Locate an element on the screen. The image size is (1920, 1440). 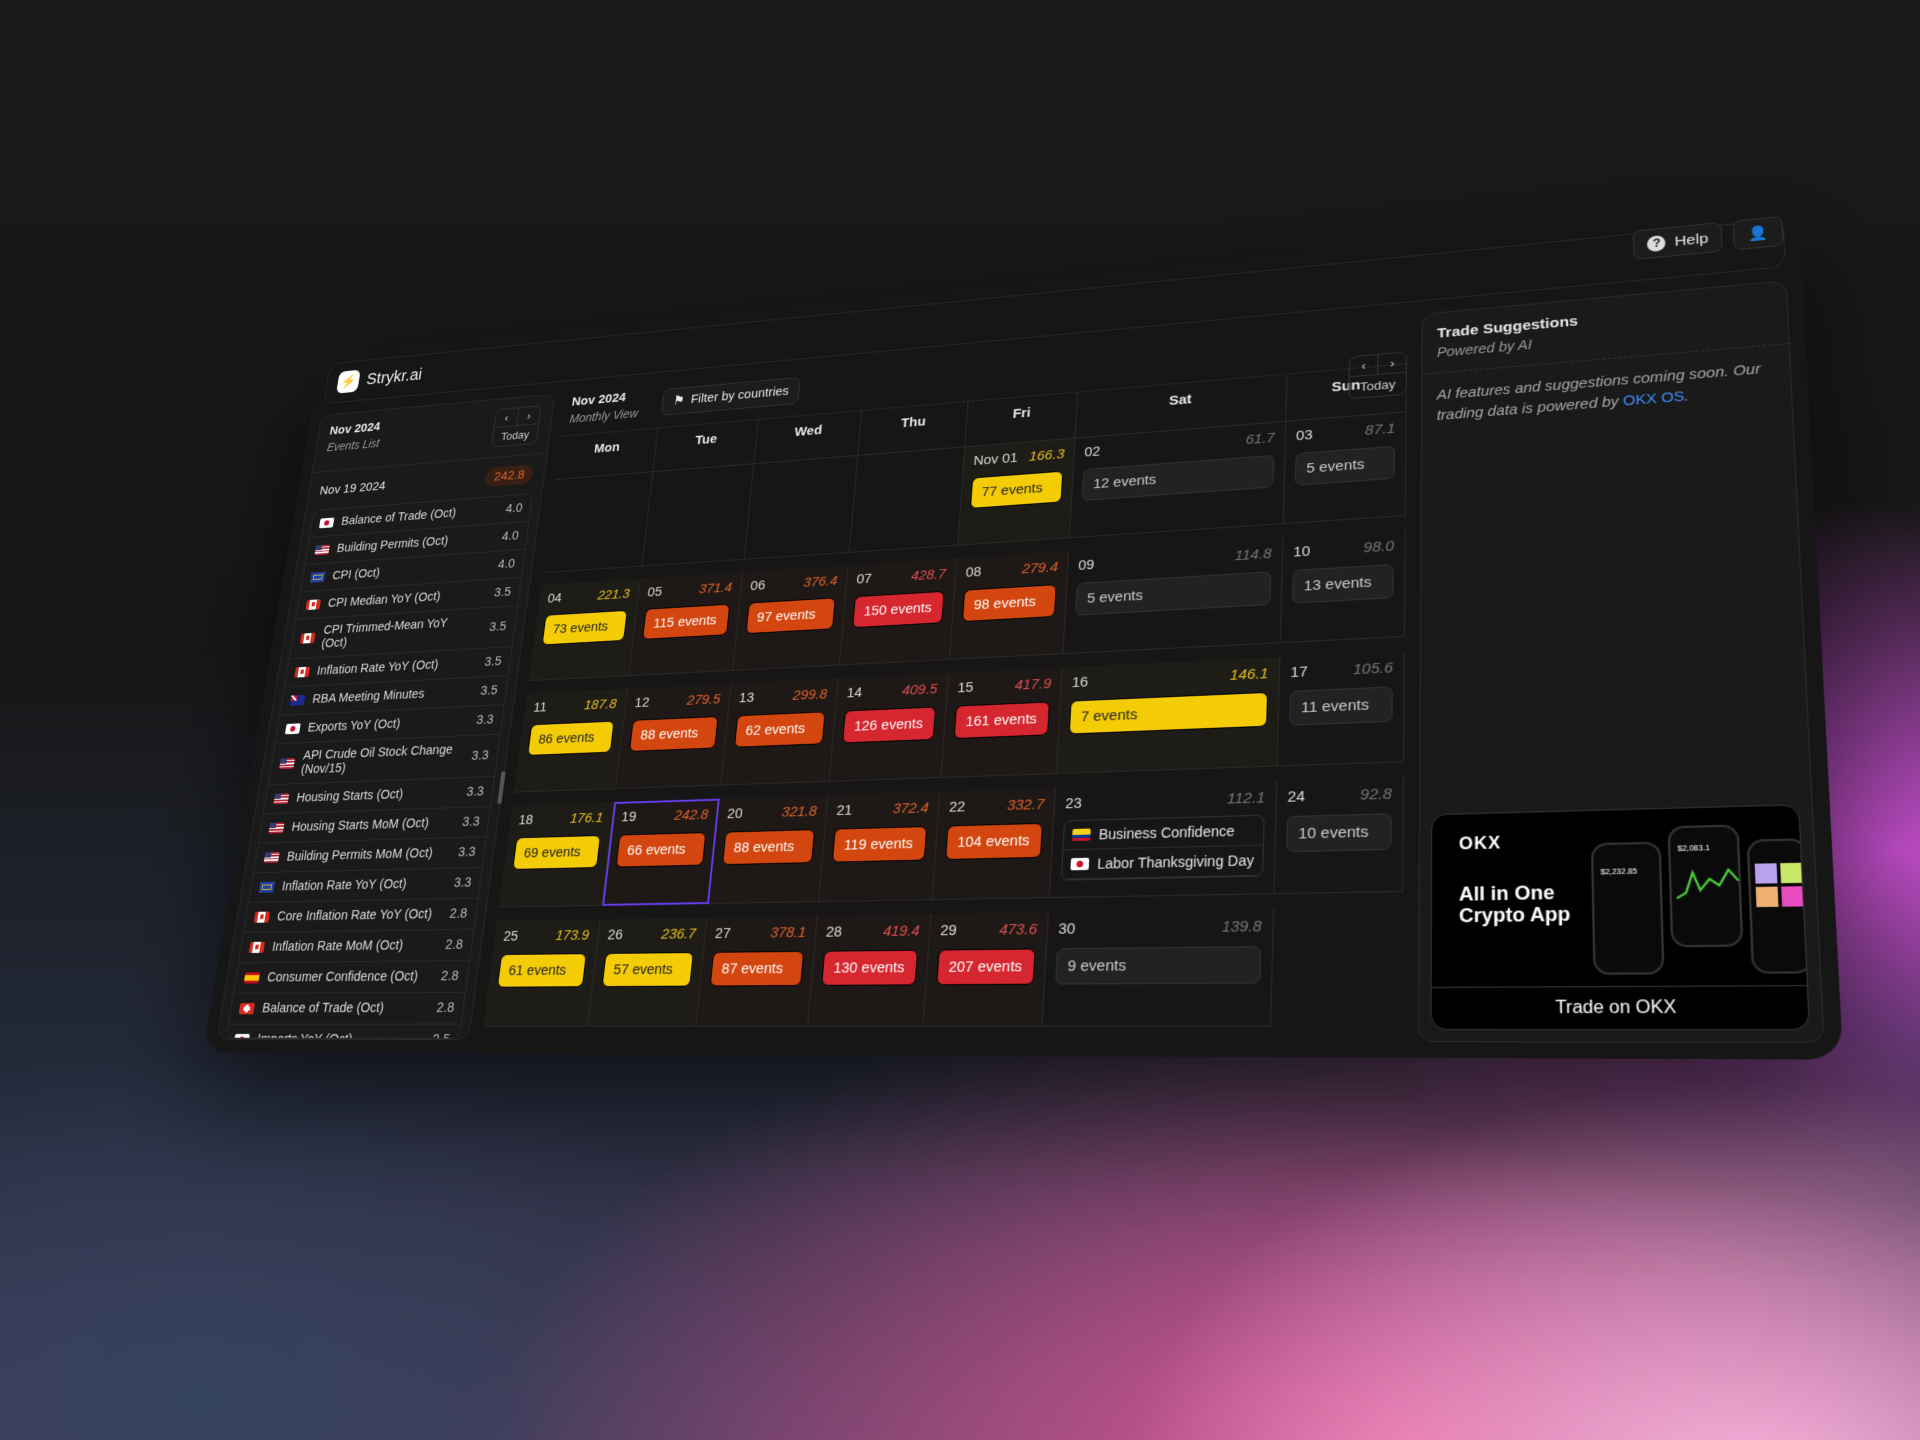
events-count-badge: 130 events is located at coordinates (870, 967).